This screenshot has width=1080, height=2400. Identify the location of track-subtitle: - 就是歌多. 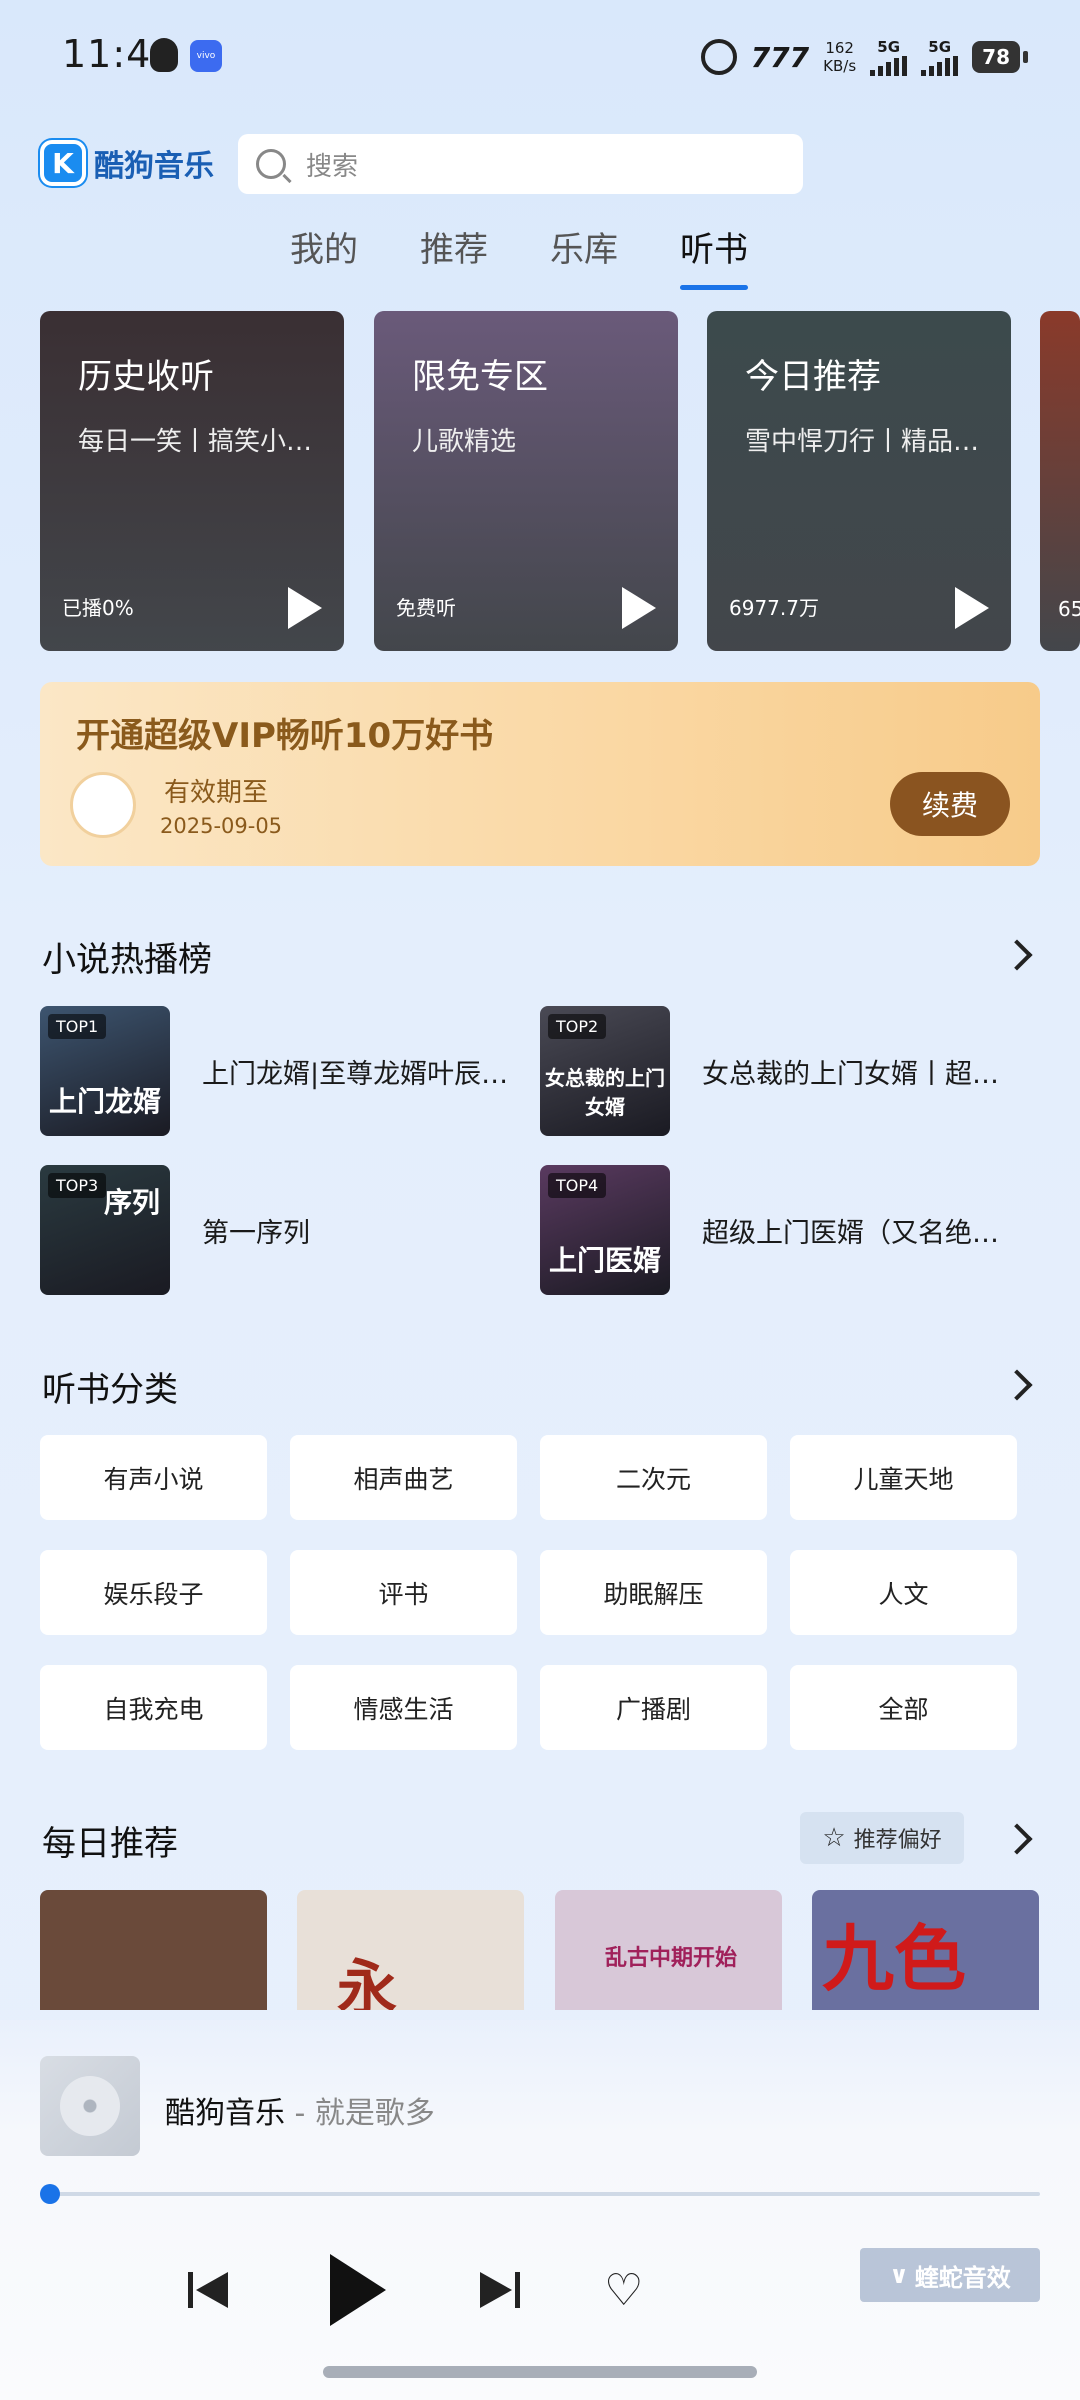
(360, 2113).